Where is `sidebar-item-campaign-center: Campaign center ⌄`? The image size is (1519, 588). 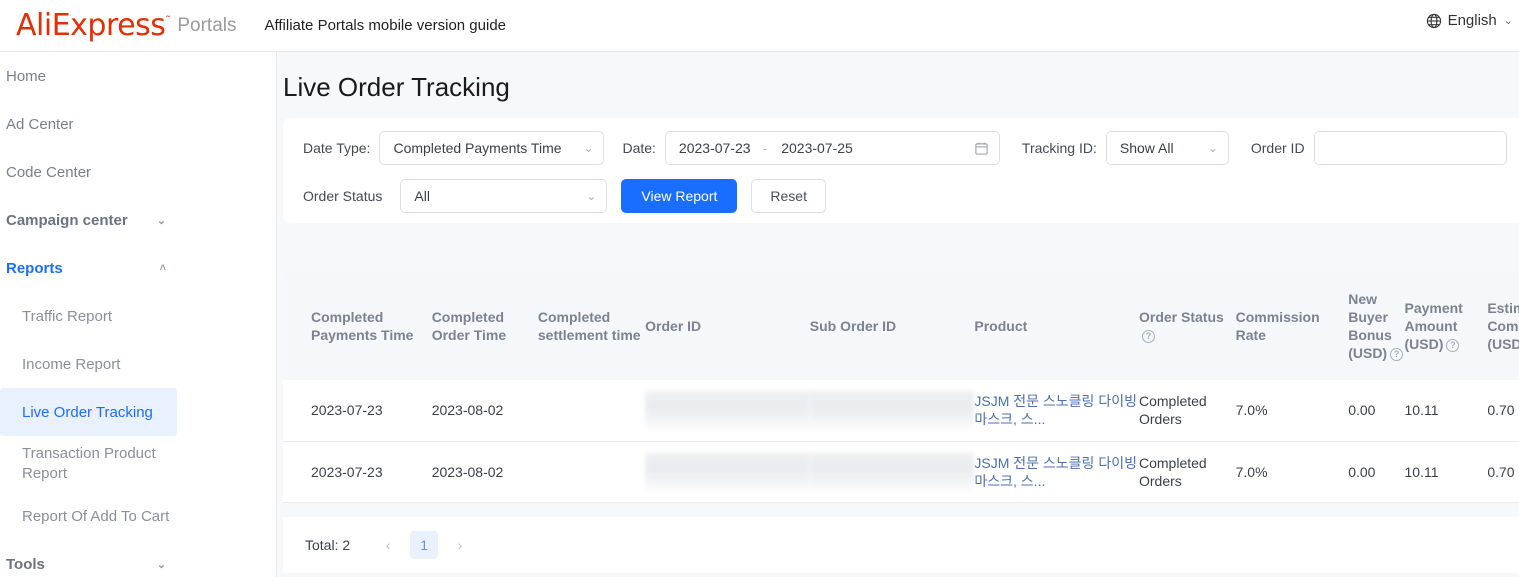 sidebar-item-campaign-center: Campaign center ⌄ is located at coordinates (138, 220).